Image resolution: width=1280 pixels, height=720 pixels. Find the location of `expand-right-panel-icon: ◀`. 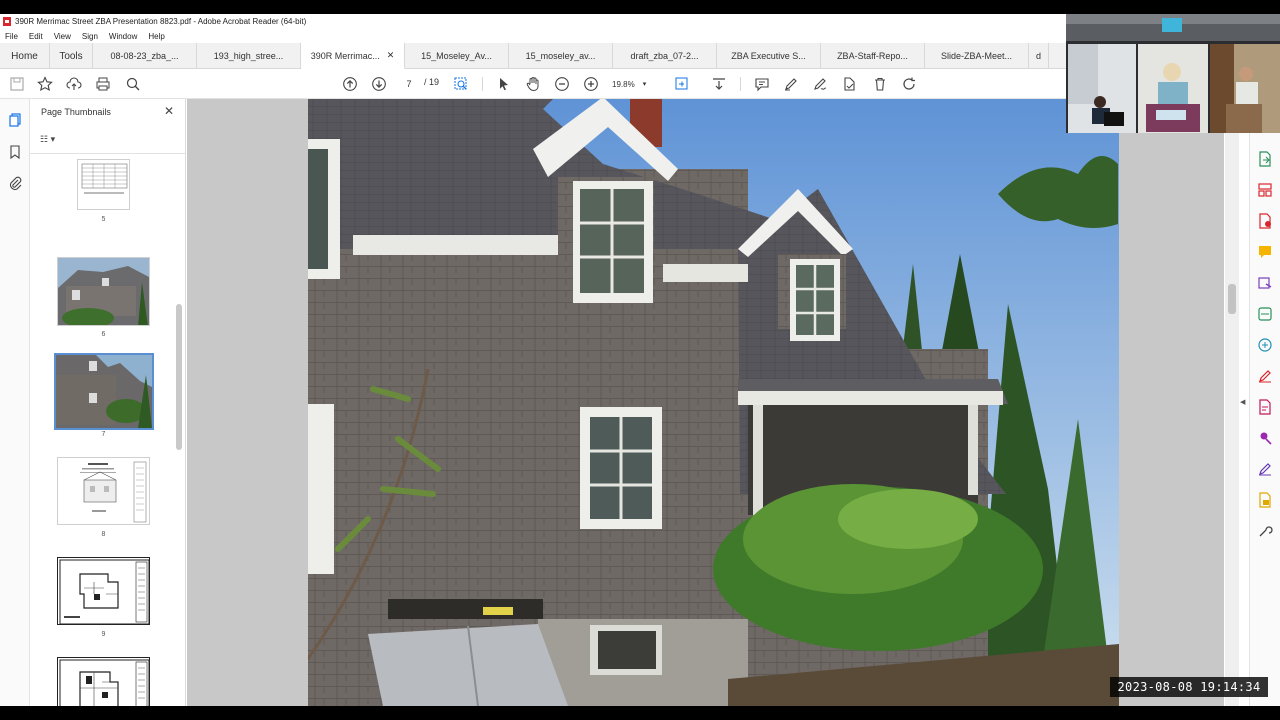

expand-right-panel-icon: ◀ is located at coordinates (1242, 402).